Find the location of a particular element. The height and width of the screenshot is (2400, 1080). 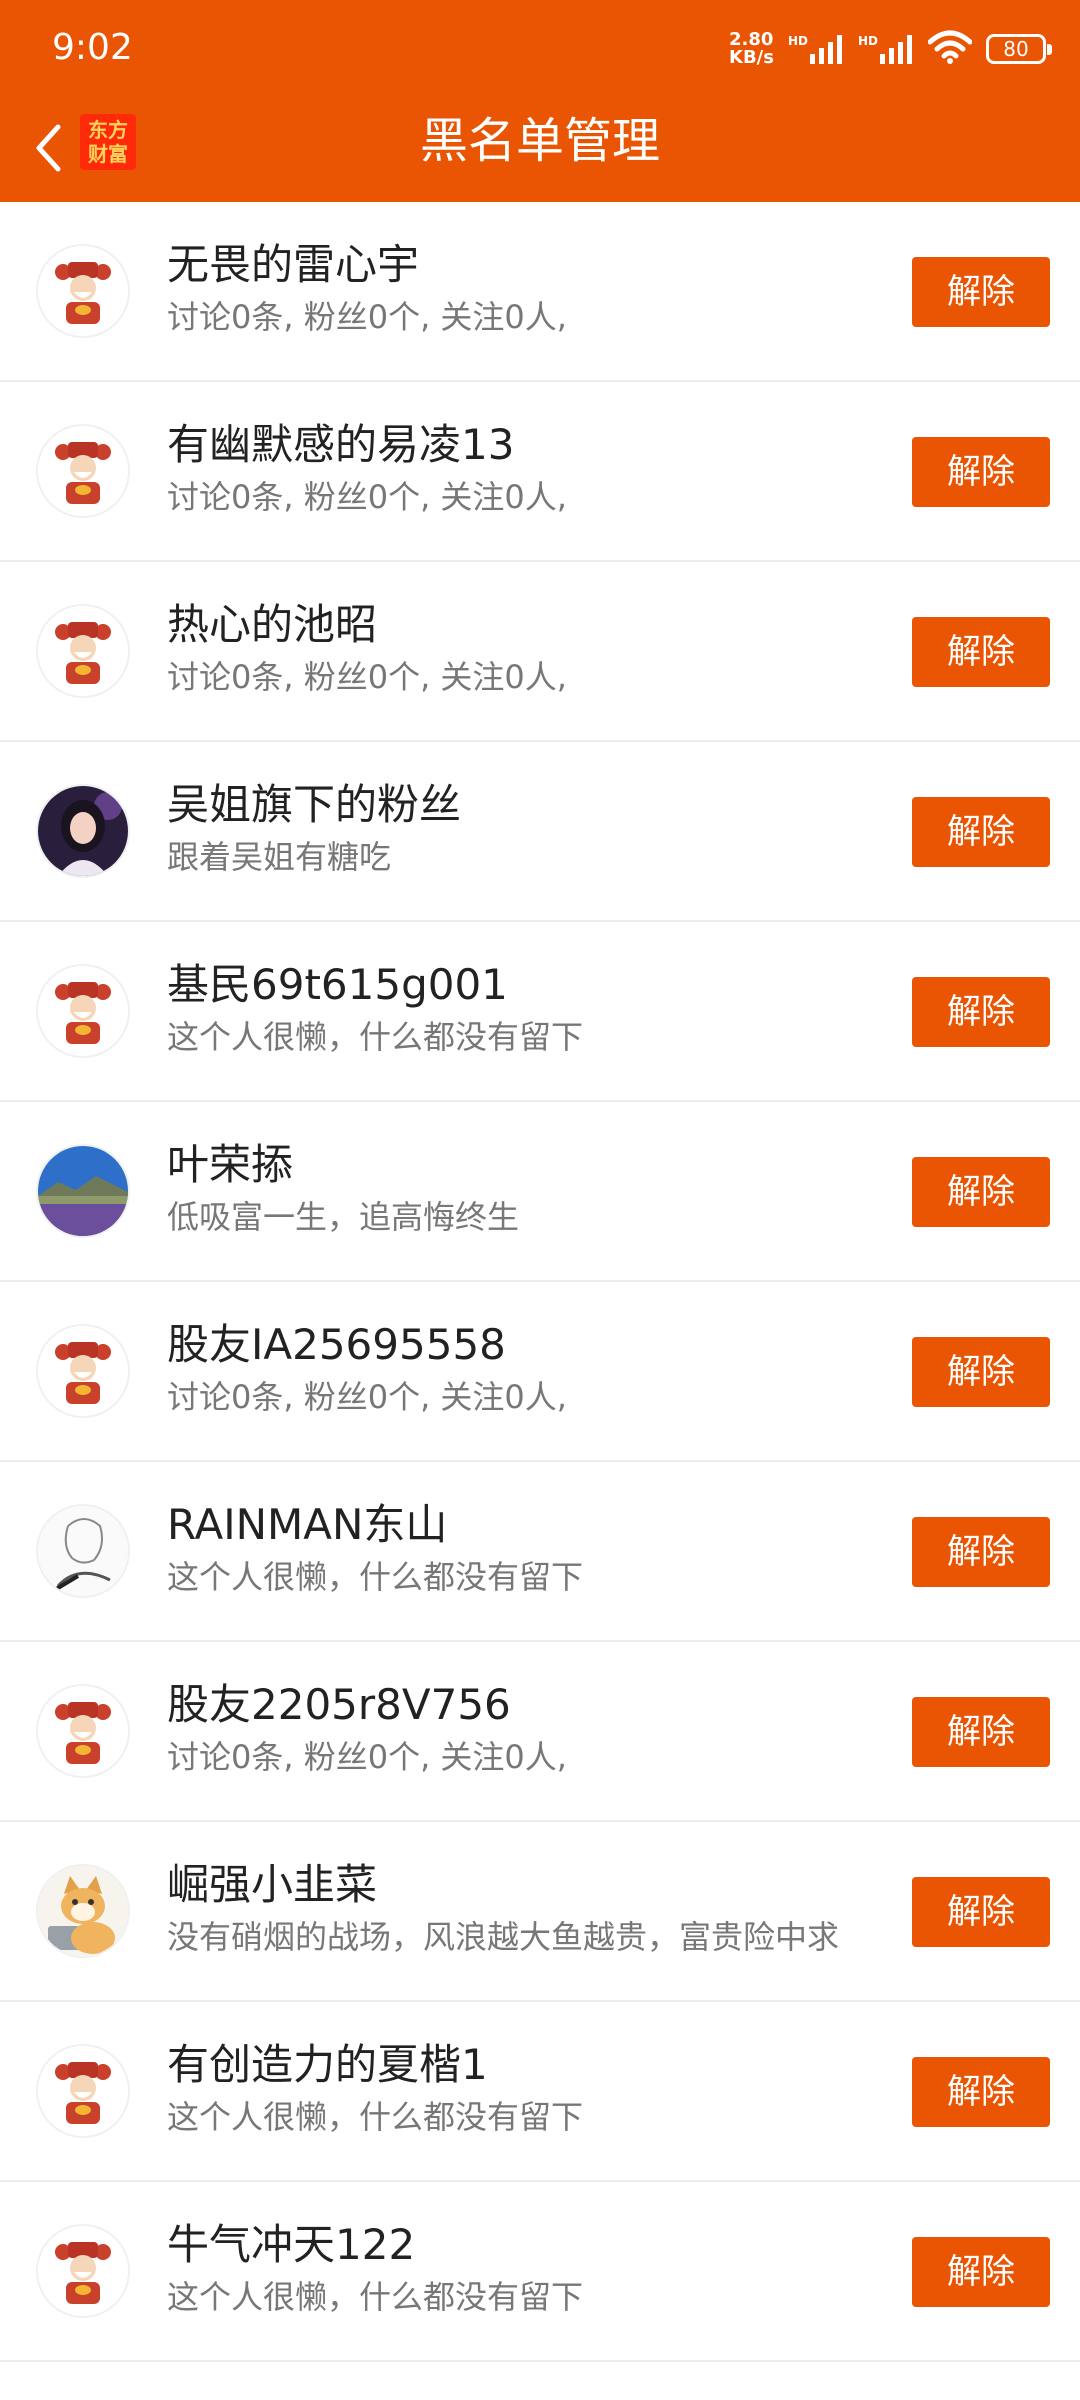

battery-icon: 80 is located at coordinates (1019, 49).